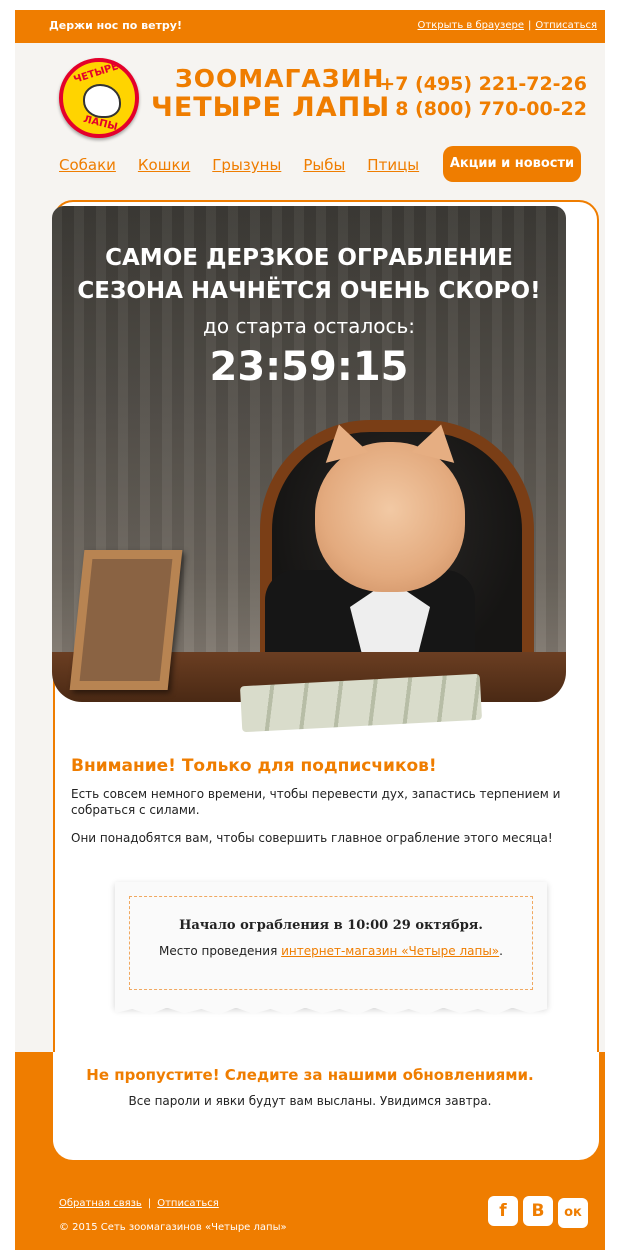 The image size is (619, 1259). I want to click on open-in-browser-link: Открыть в браузере, so click(471, 25).